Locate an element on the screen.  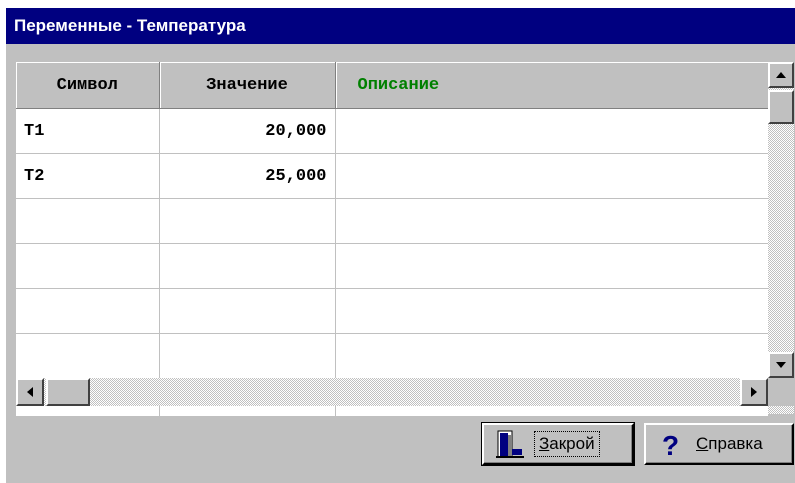
column-header-value: Значение is located at coordinates (247, 85).